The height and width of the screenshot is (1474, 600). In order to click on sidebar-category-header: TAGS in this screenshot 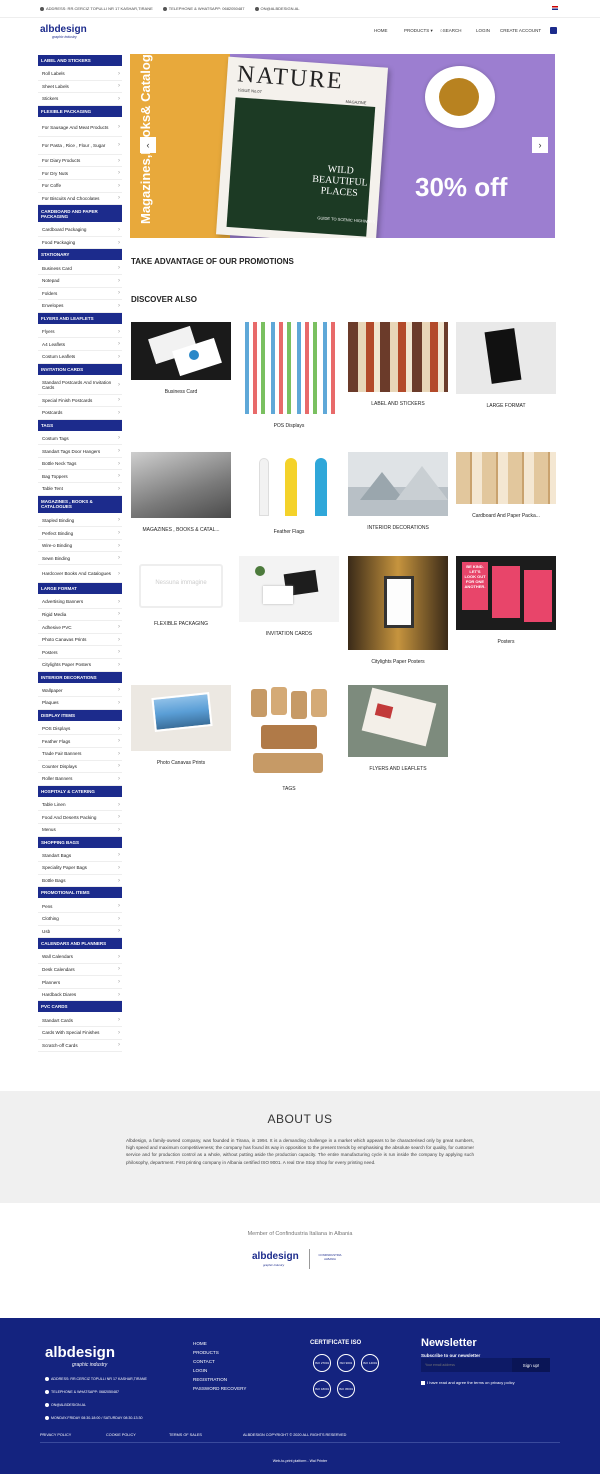, I will do `click(80, 425)`.